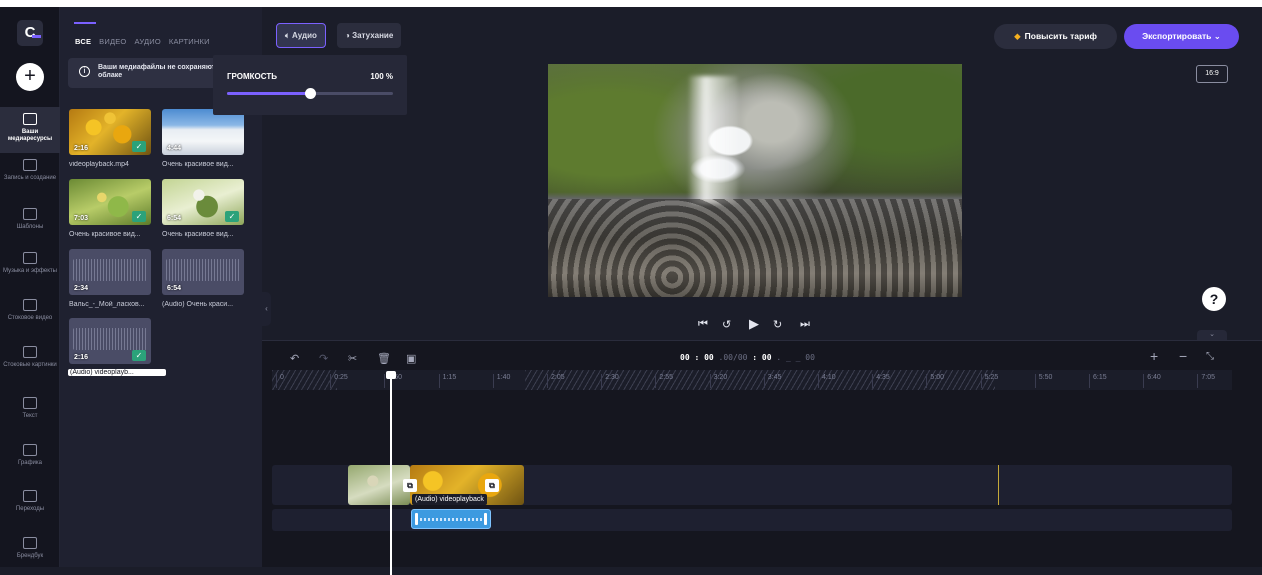 Image resolution: width=1262 pixels, height=575 pixels. Describe the element at coordinates (664, 381) in the screenshot. I see `ruler-tick: 2:55` at that location.